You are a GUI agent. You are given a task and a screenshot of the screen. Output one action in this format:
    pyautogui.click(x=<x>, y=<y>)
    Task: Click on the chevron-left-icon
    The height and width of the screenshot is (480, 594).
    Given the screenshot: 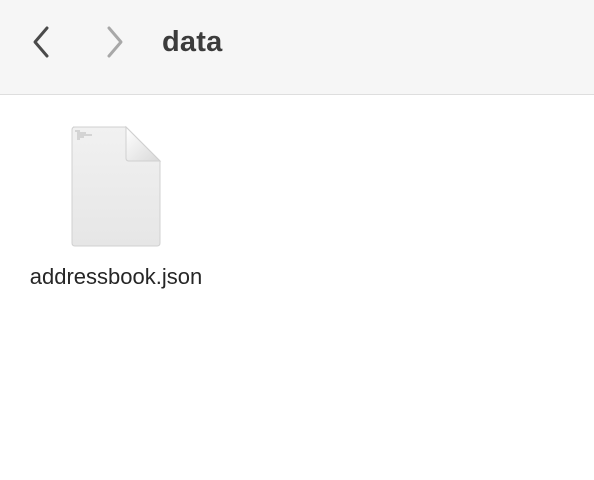 What is the action you would take?
    pyautogui.click(x=41, y=42)
    